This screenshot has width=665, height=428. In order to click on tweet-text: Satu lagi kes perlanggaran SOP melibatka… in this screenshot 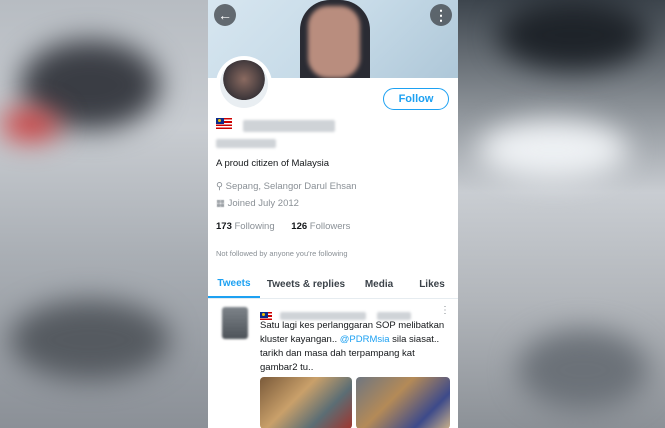, I will do `click(356, 347)`.